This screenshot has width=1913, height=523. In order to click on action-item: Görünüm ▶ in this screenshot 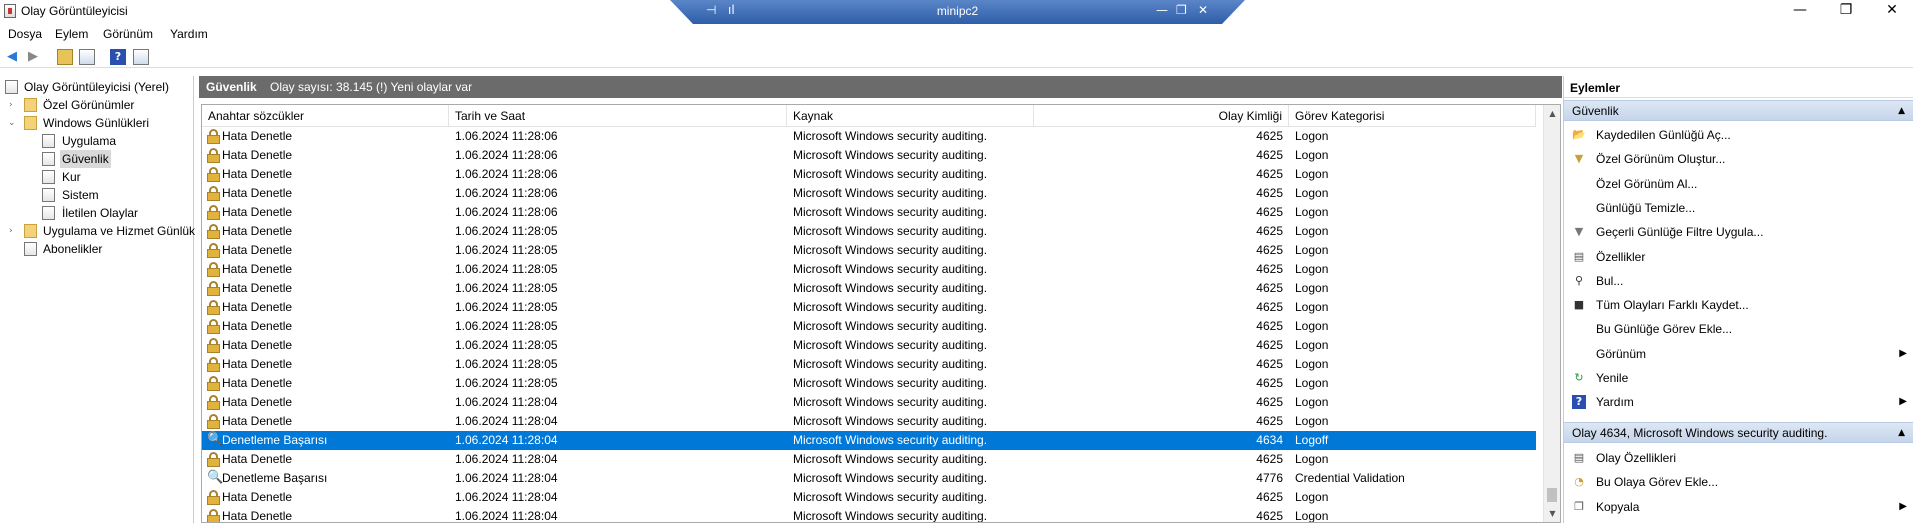, I will do `click(1738, 354)`.